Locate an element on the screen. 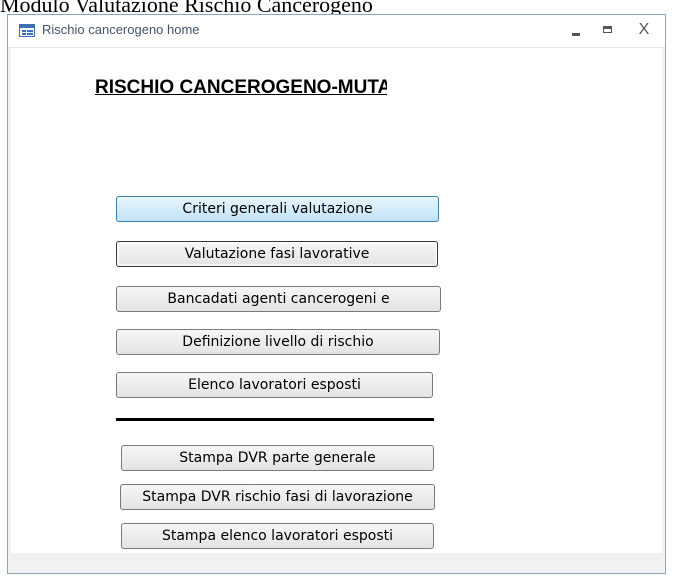 Image resolution: width=674 pixels, height=578 pixels. close-button: X is located at coordinates (644, 30).